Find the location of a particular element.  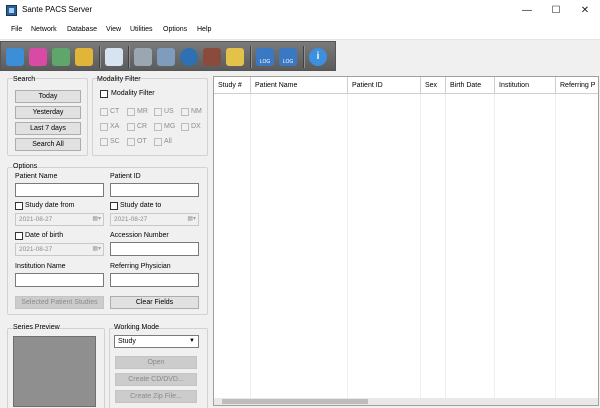

modality-filter-label: Modality Filter is located at coordinates (133, 93).